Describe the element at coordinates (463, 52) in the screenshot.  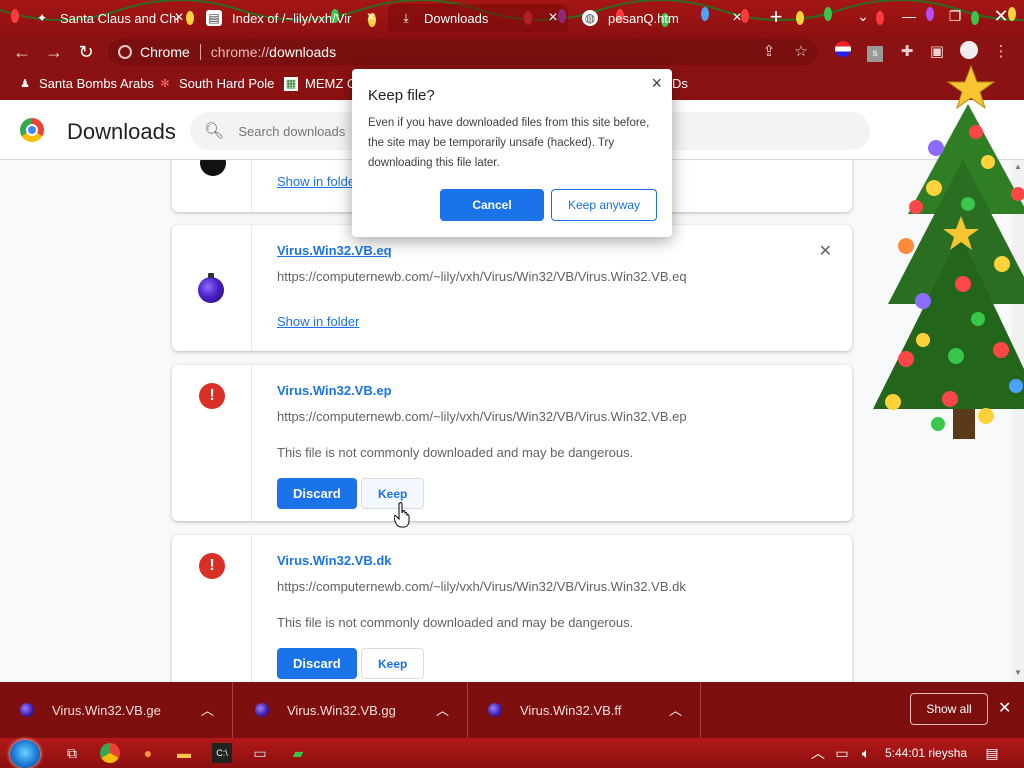
I see `address-bar: Chrome chrome:// downloads` at that location.